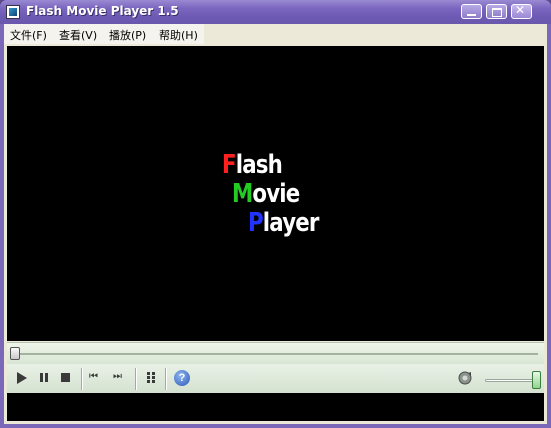 This screenshot has height=428, width=551. Describe the element at coordinates (97, 378) in the screenshot. I see `previous-button: ⏮` at that location.